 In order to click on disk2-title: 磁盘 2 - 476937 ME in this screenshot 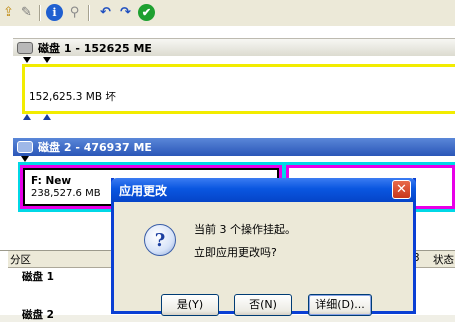, I will do `click(95, 147)`.